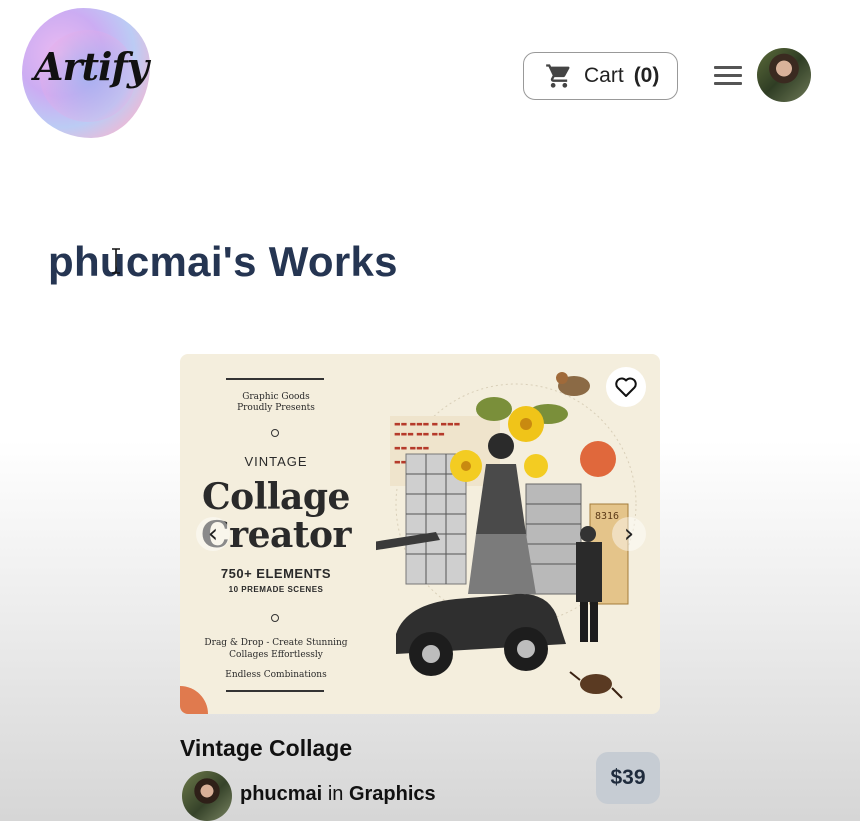  I want to click on image-tagline-1: Drag & Drop - Create Stunning, so click(276, 643).